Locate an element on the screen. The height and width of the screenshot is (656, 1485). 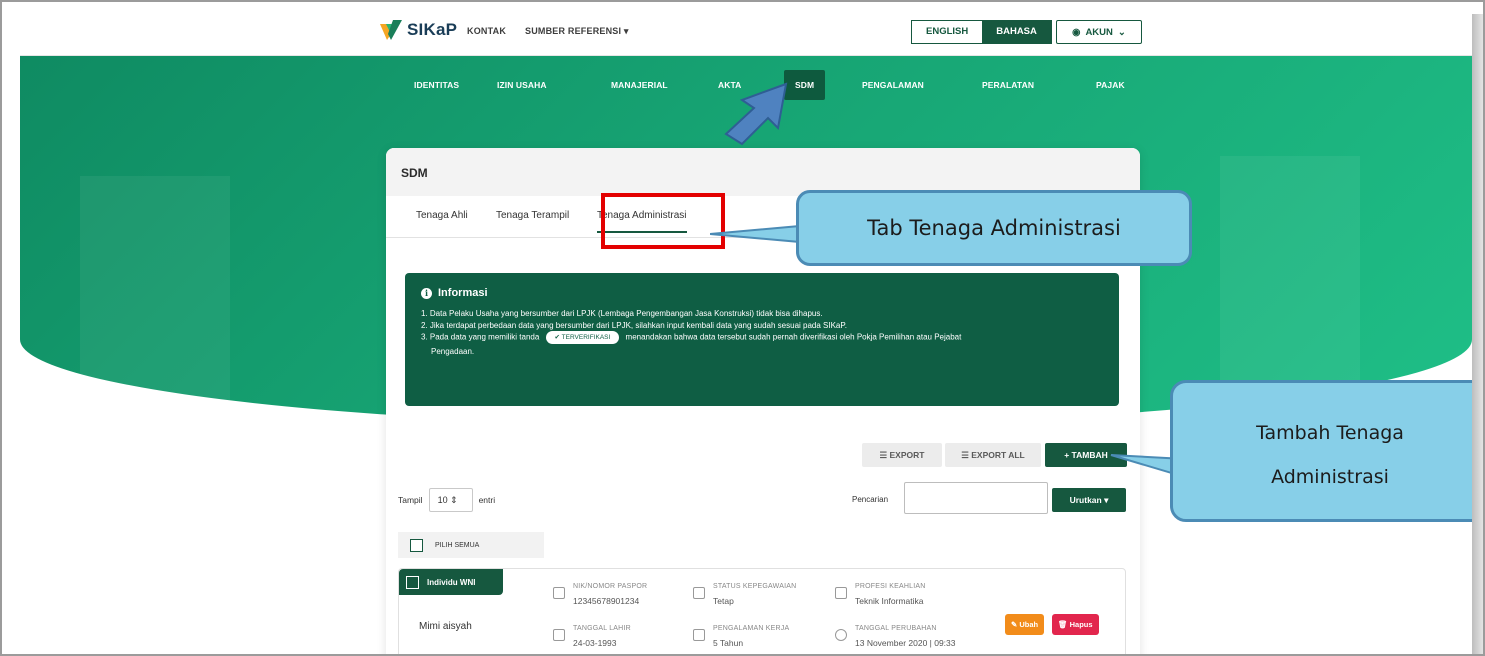
field-label: TANGGAL PERUBAHAN is located at coordinates (896, 628).